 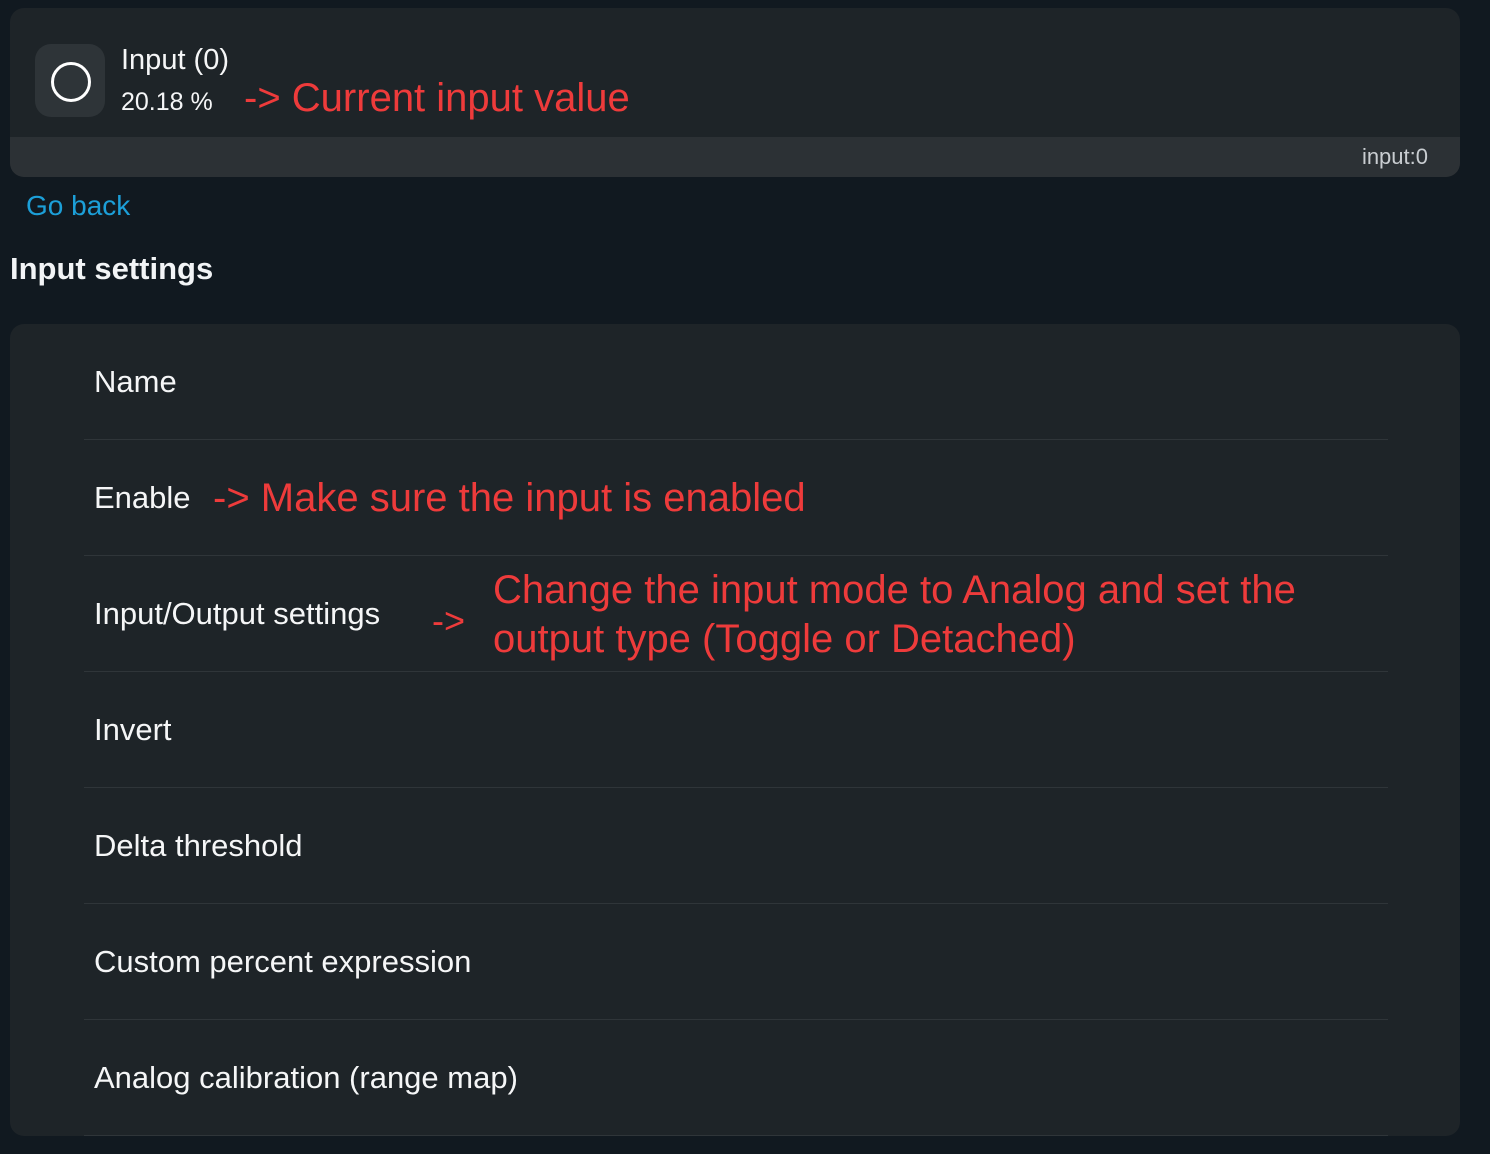 What do you see at coordinates (142, 497) in the screenshot?
I see `settings-row-label: Enable` at bounding box center [142, 497].